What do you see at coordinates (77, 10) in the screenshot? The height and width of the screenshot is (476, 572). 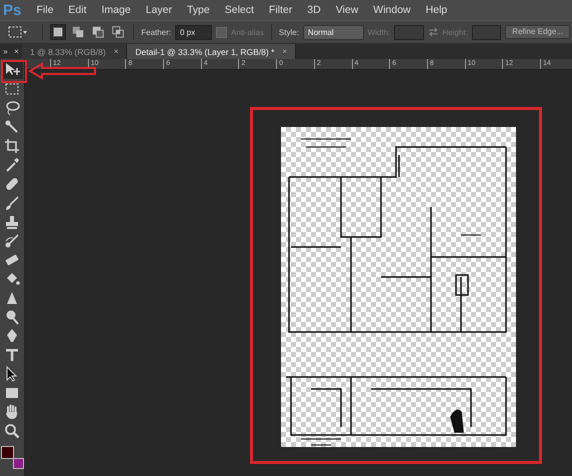 I see `menu-item: Edit` at bounding box center [77, 10].